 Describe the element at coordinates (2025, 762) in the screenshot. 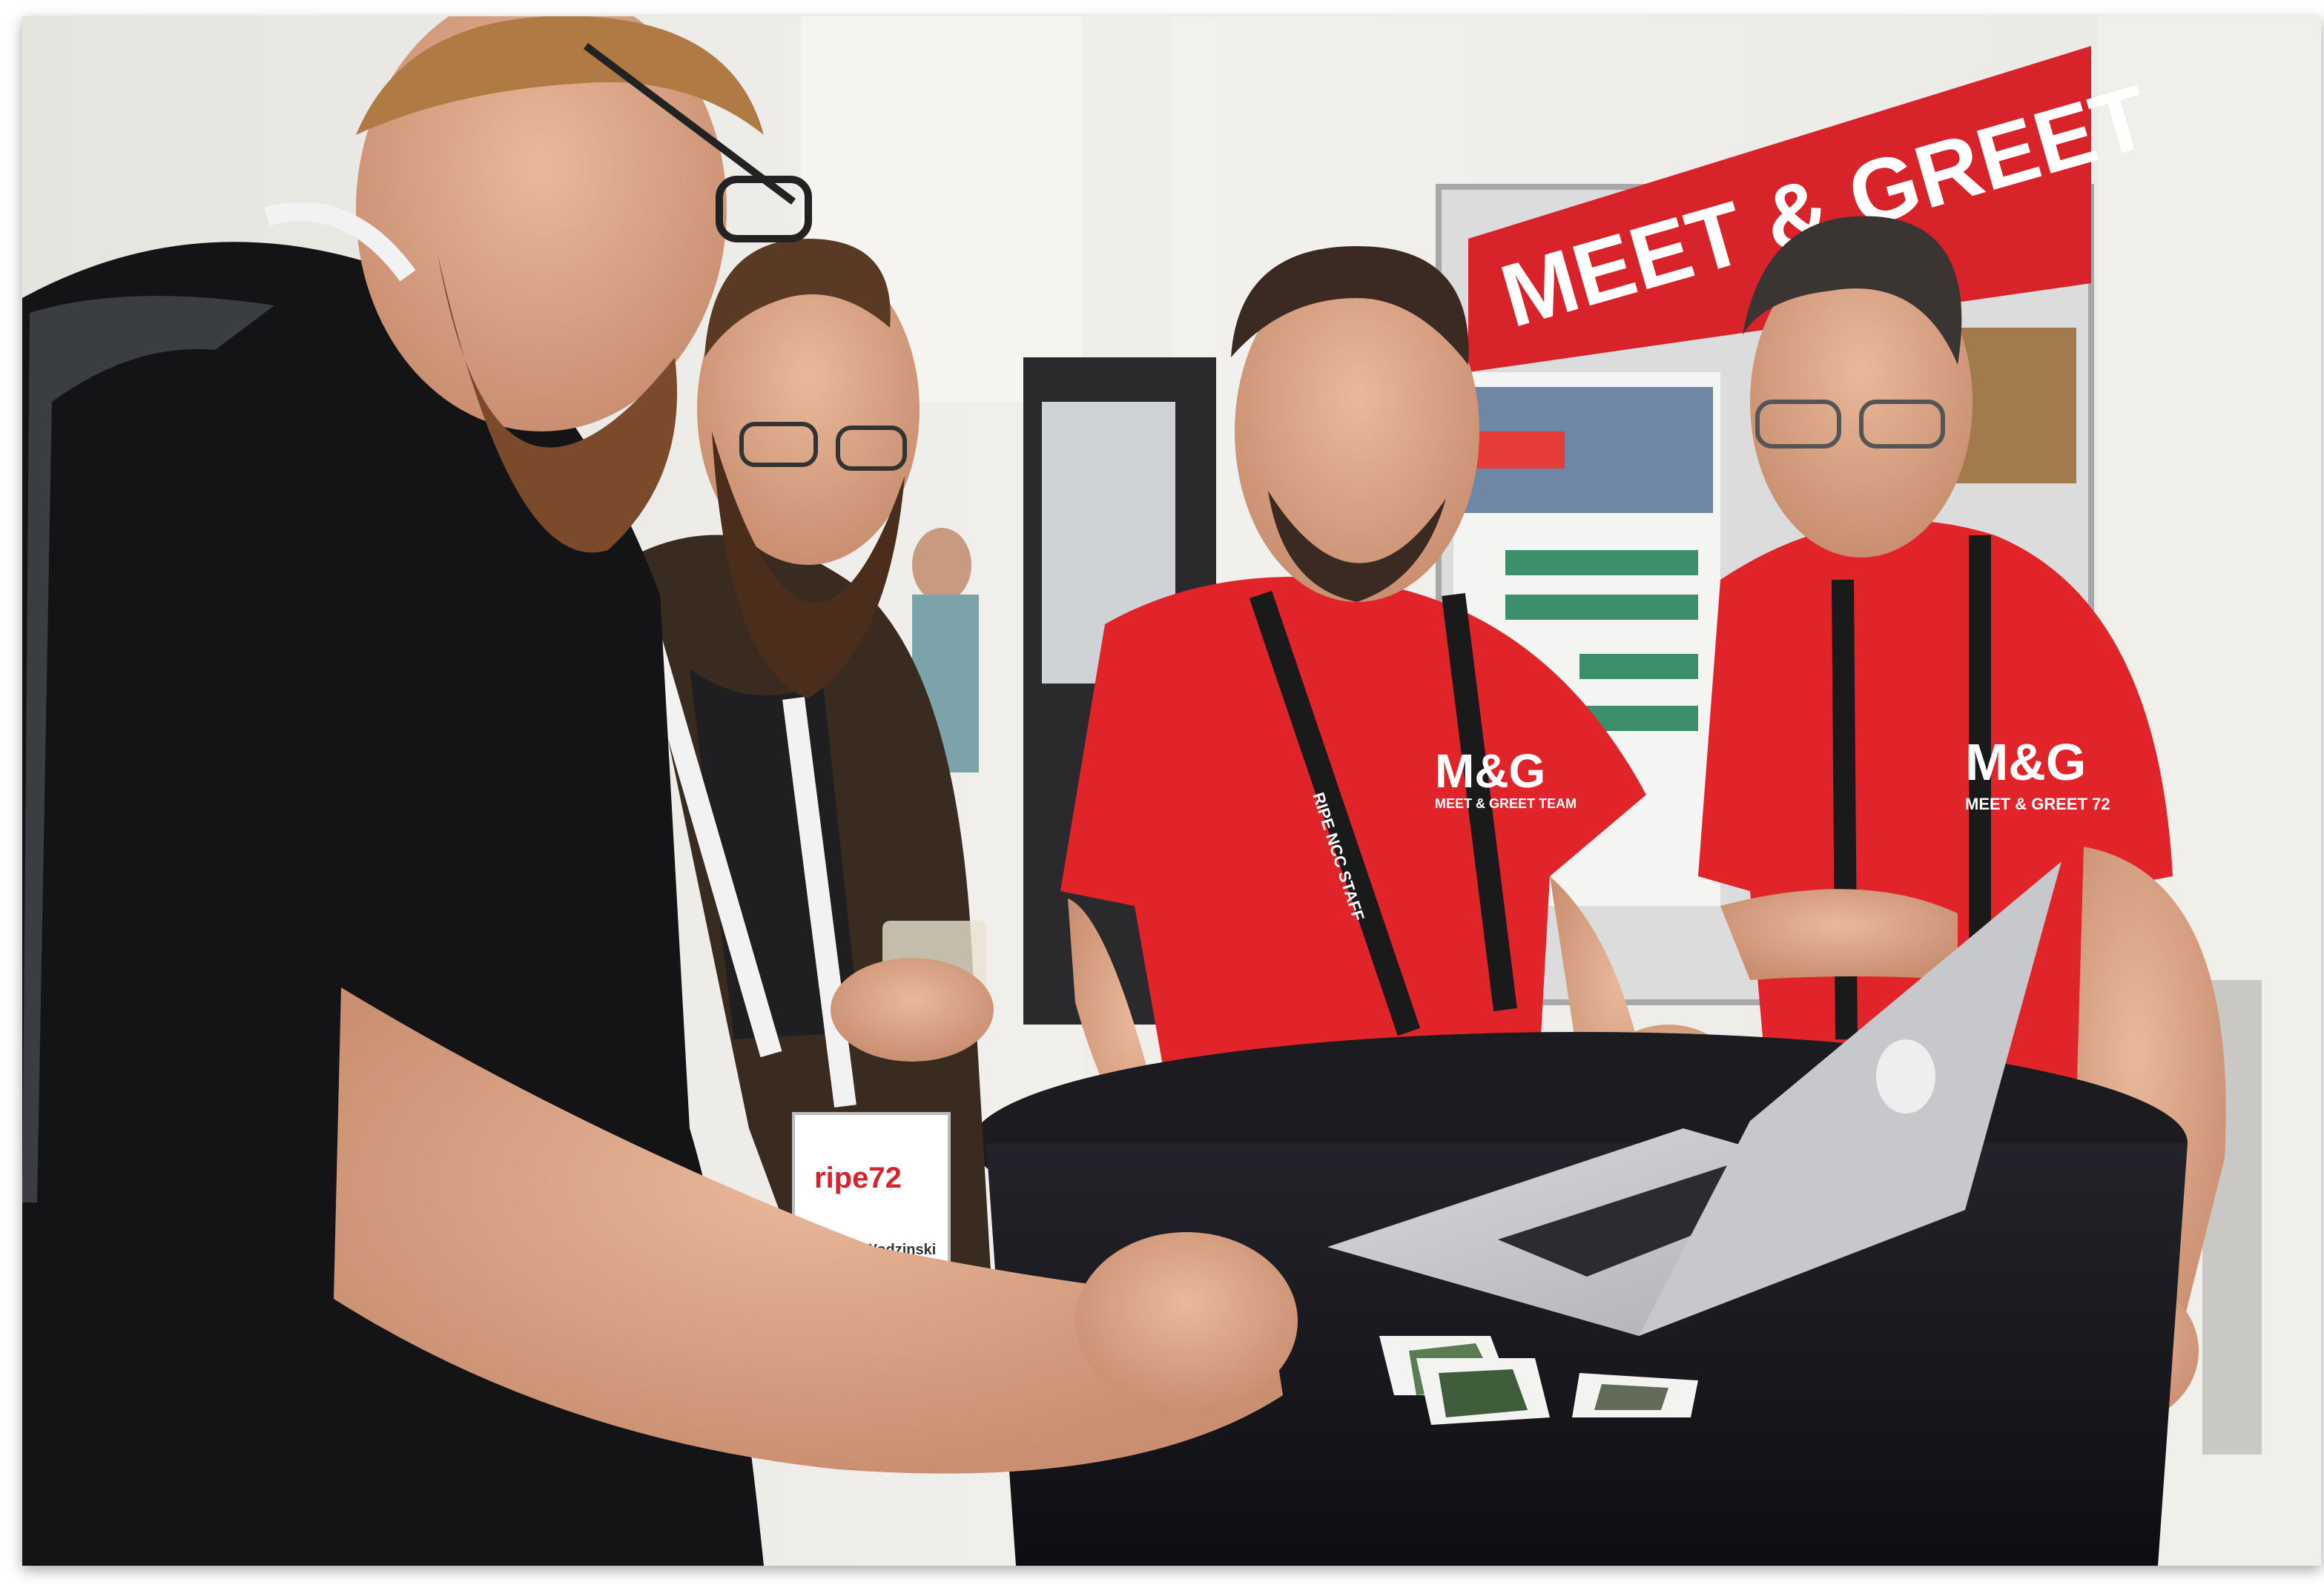

I see `right-shirt-logo: M&G` at that location.